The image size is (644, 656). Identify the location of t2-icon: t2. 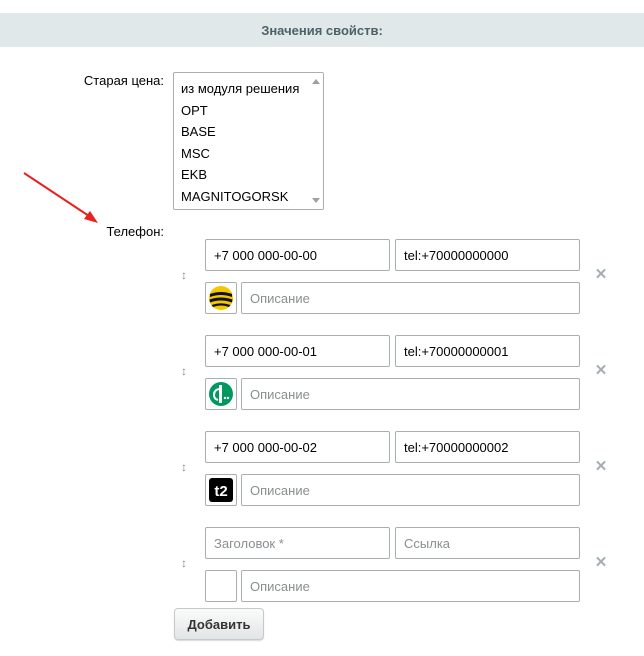
(221, 490).